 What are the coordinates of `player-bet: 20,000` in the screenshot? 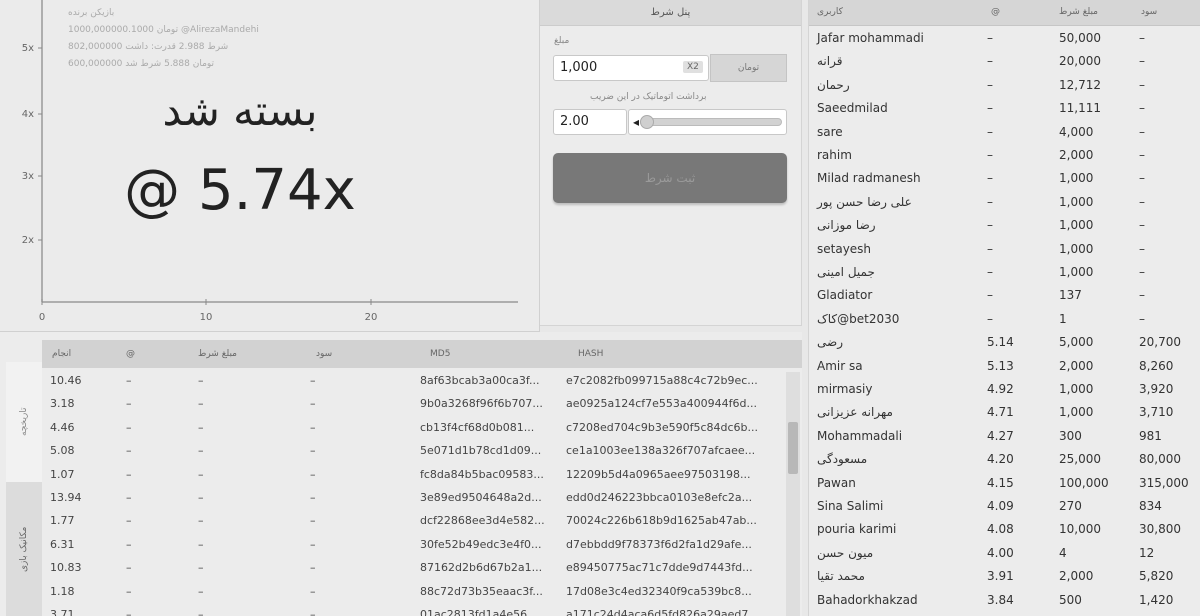 It's located at (1080, 61).